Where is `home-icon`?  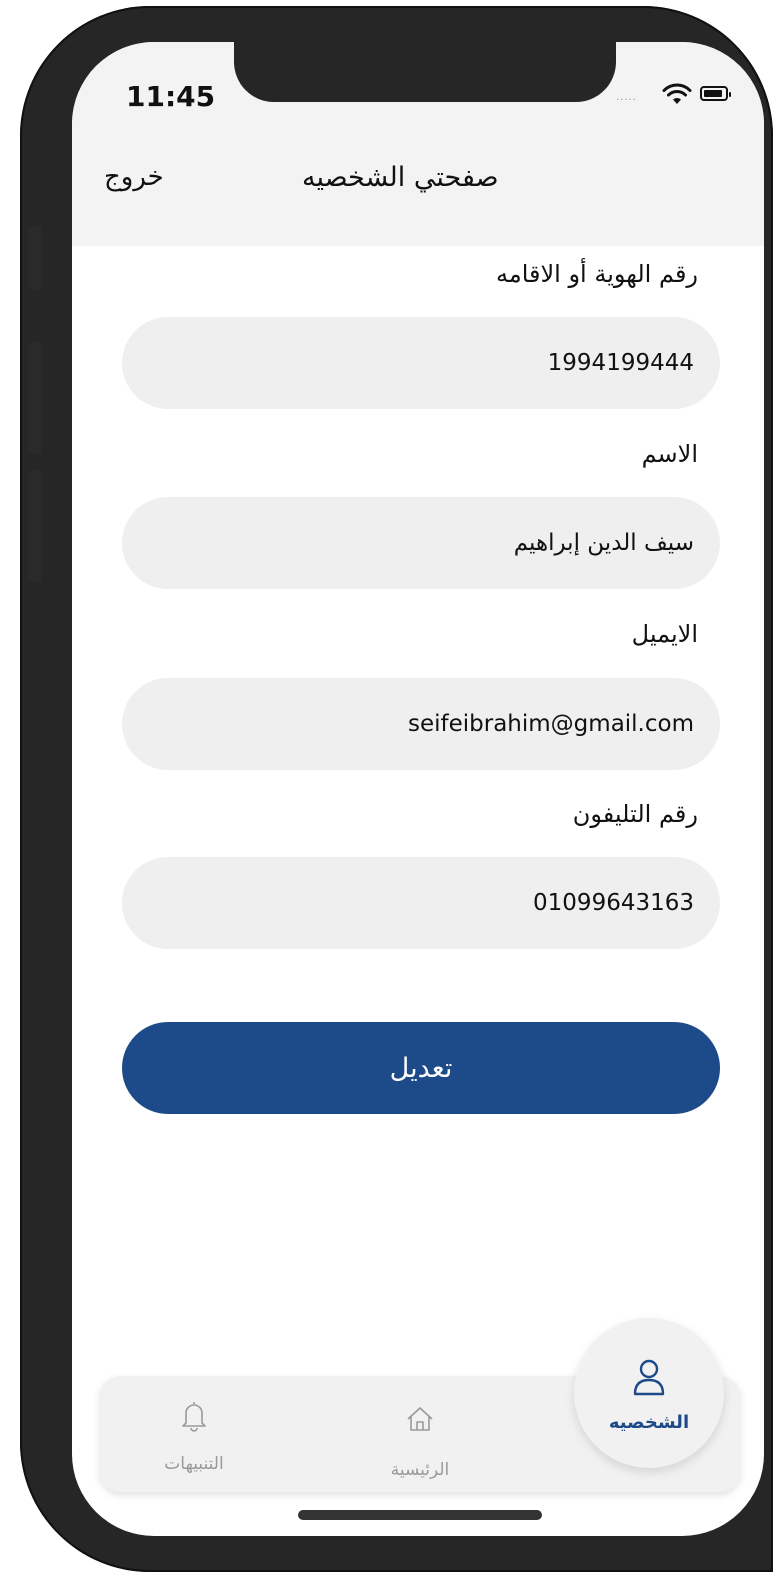
home-icon is located at coordinates (420, 1419).